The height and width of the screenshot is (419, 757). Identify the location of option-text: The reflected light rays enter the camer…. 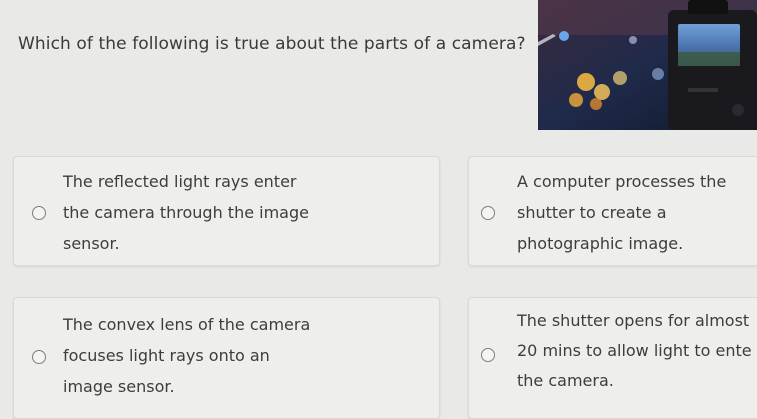
(186, 212).